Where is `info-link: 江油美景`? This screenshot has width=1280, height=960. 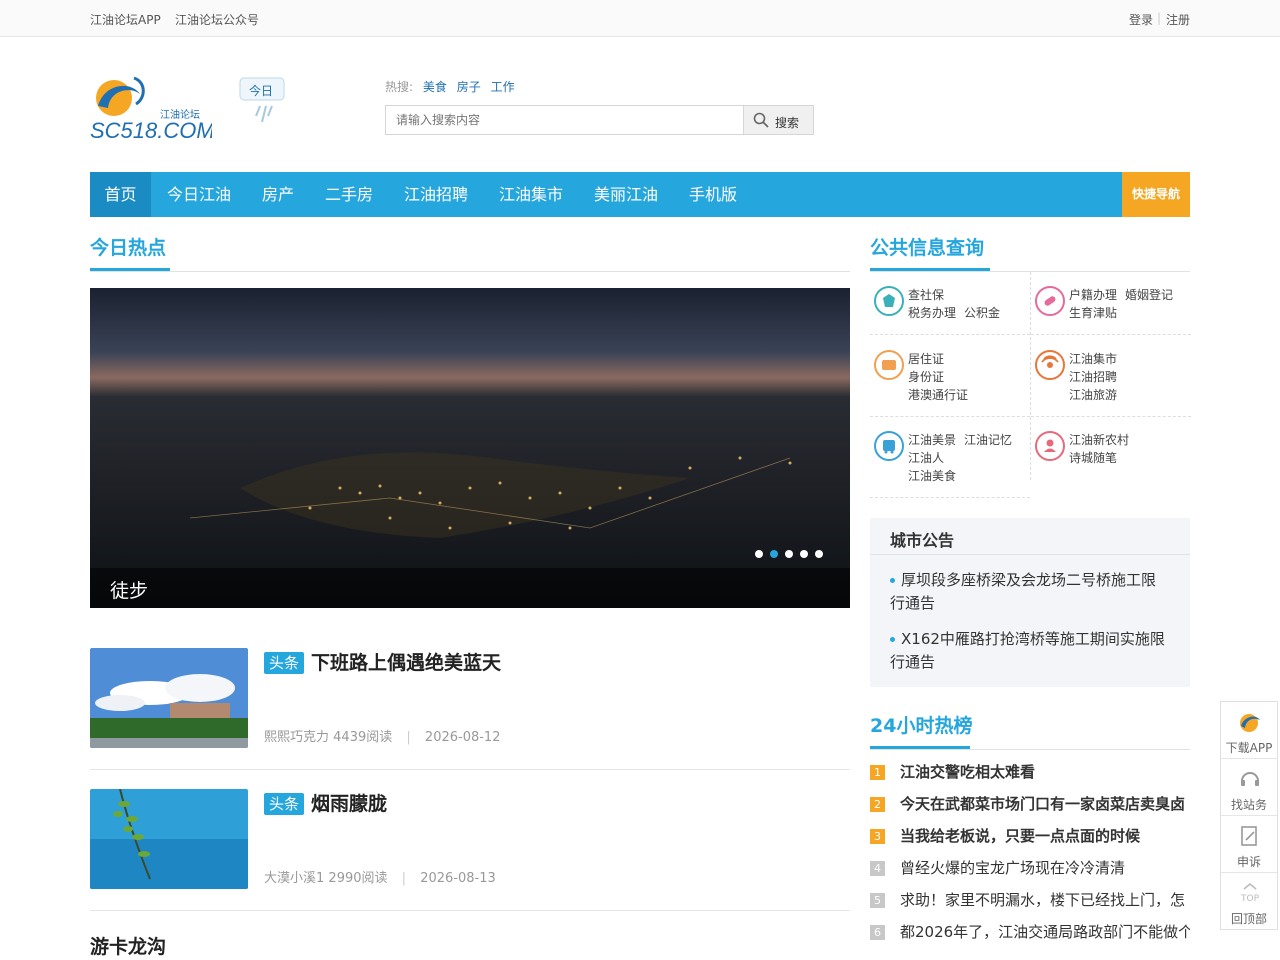
info-link: 江油美景 is located at coordinates (932, 440).